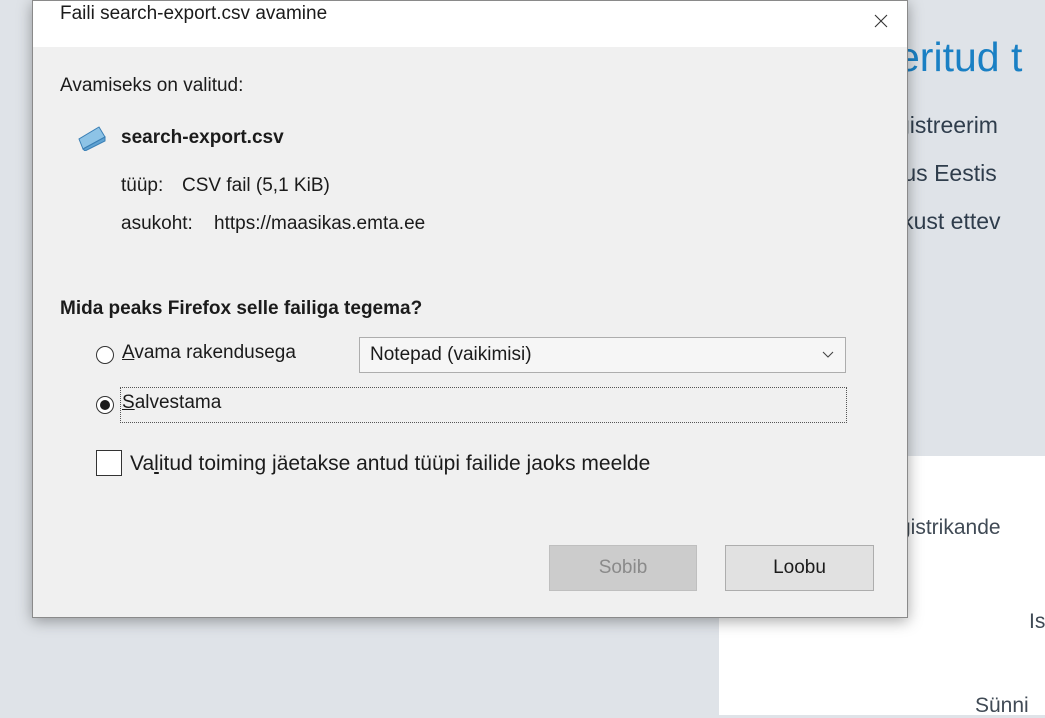 The height and width of the screenshot is (718, 1045). I want to click on remember-checkbox, so click(109, 463).